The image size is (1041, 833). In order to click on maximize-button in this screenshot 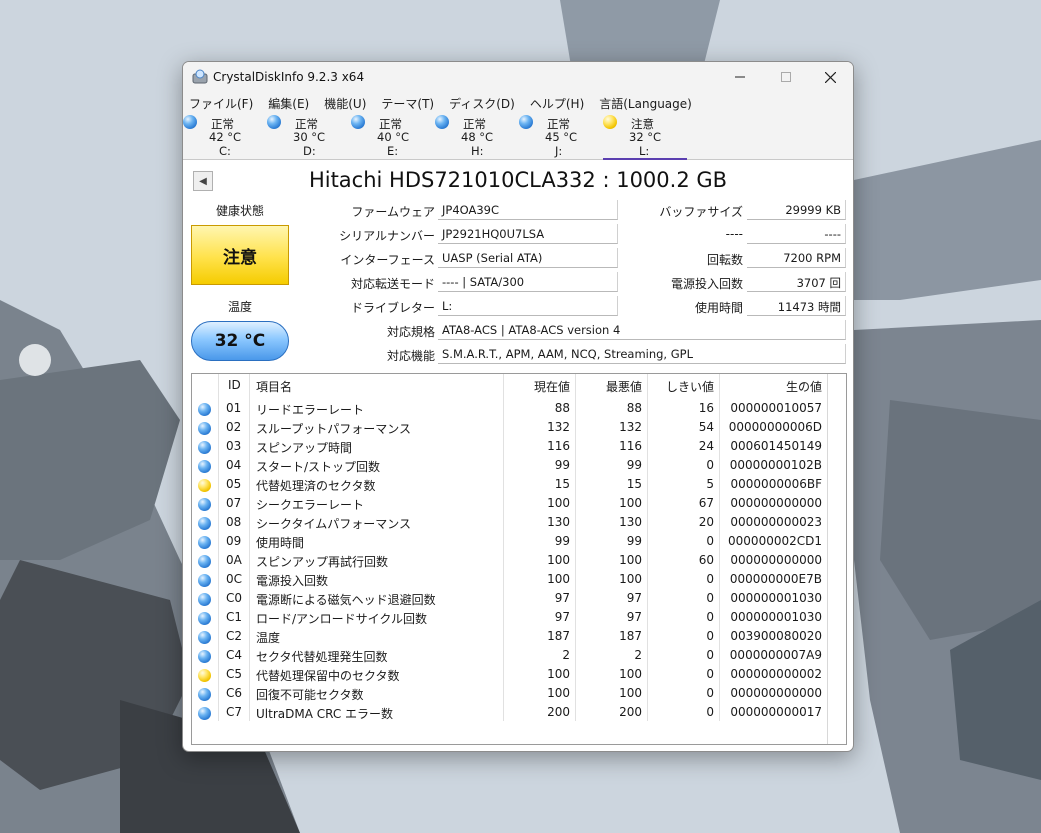, I will do `click(786, 77)`.